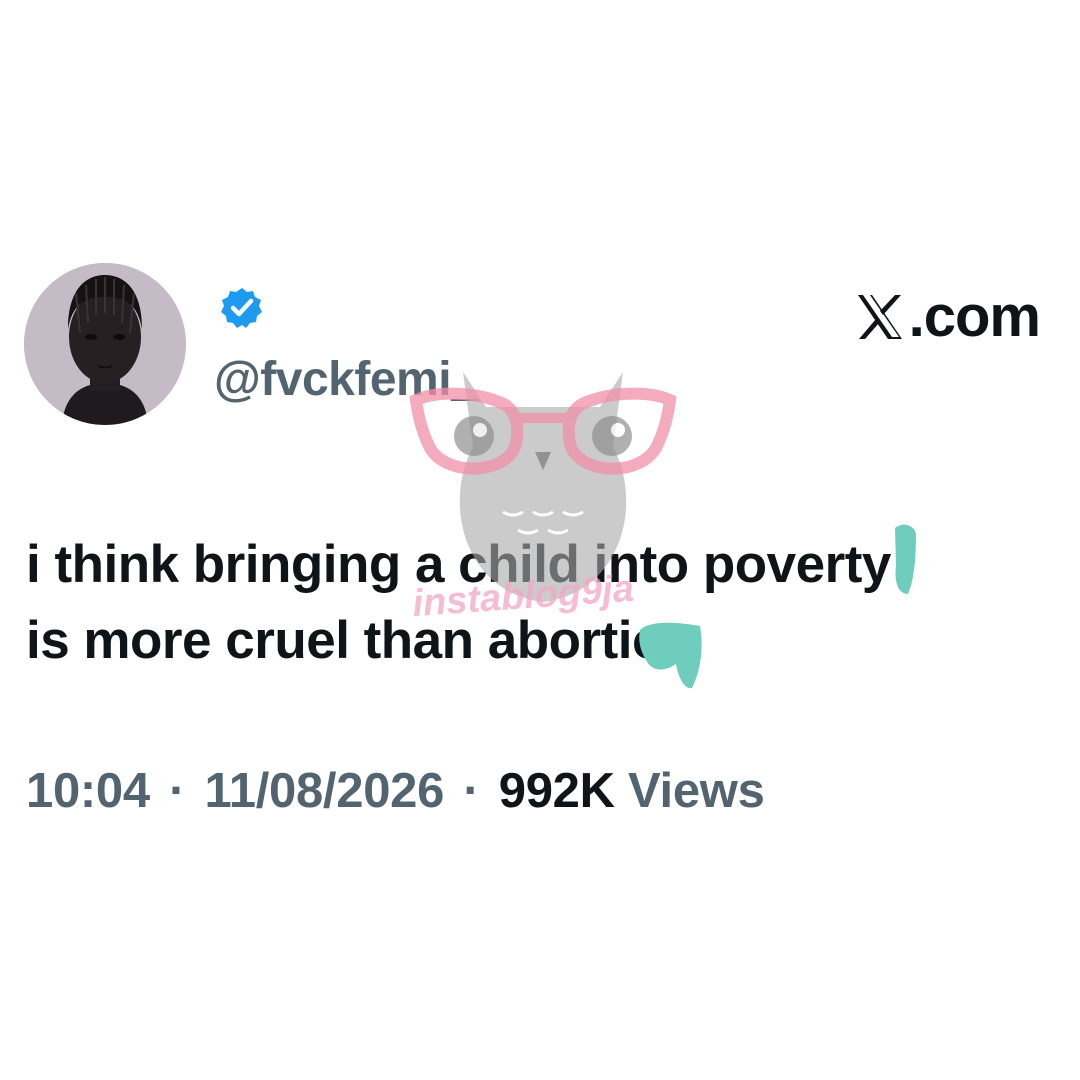 This screenshot has width=1080, height=1080. Describe the element at coordinates (242, 308) in the screenshot. I see `verified-badge-icon` at that location.